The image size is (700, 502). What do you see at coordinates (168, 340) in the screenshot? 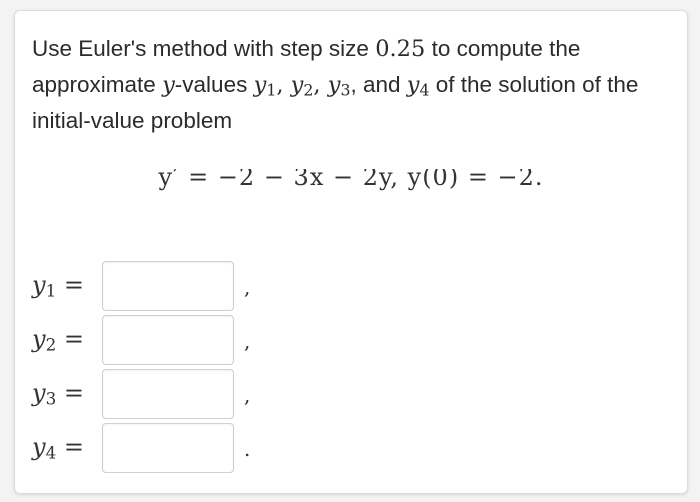
I see `y2-answer-input` at bounding box center [168, 340].